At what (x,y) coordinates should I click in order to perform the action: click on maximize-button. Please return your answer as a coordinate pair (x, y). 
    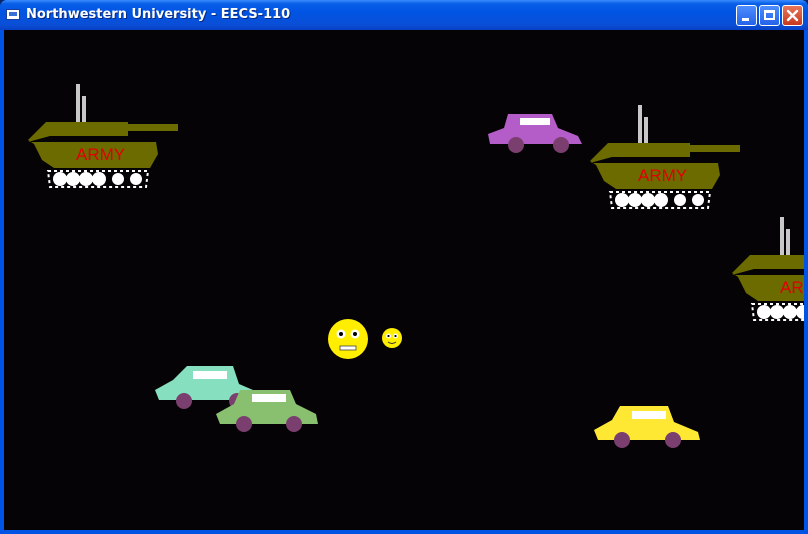
    Looking at the image, I should click on (769, 15).